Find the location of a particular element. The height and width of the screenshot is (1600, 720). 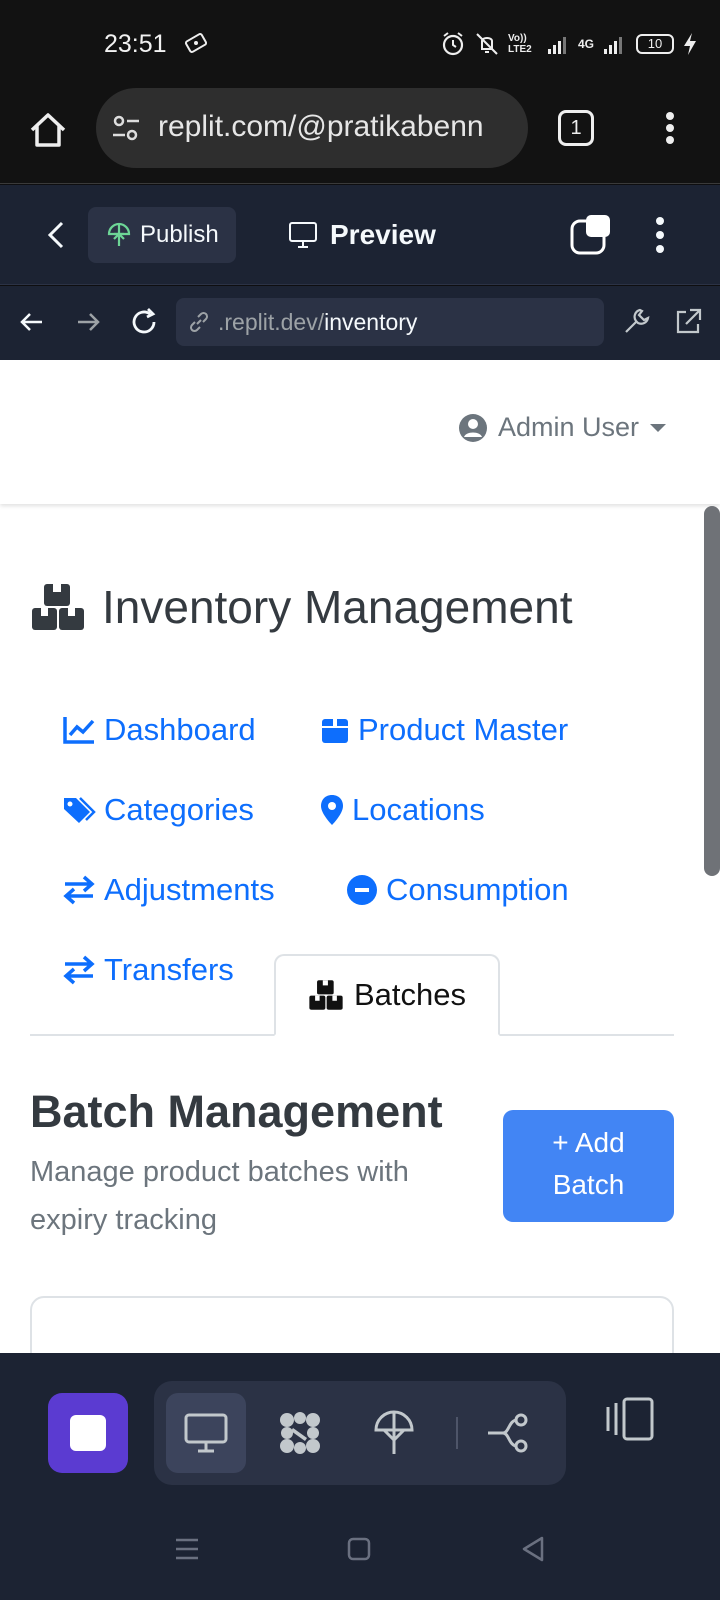

recent-apps-icon is located at coordinates (187, 1549).